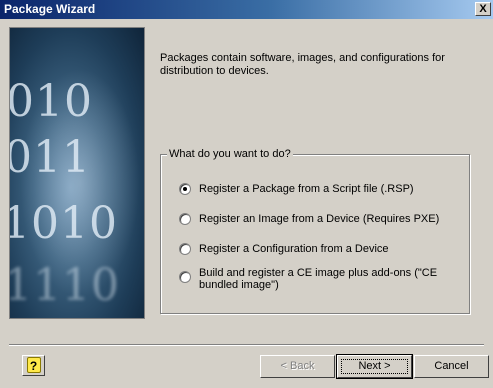 This screenshot has width=493, height=388. What do you see at coordinates (294, 249) in the screenshot?
I see `option-label: Register a Configuration from a Device` at bounding box center [294, 249].